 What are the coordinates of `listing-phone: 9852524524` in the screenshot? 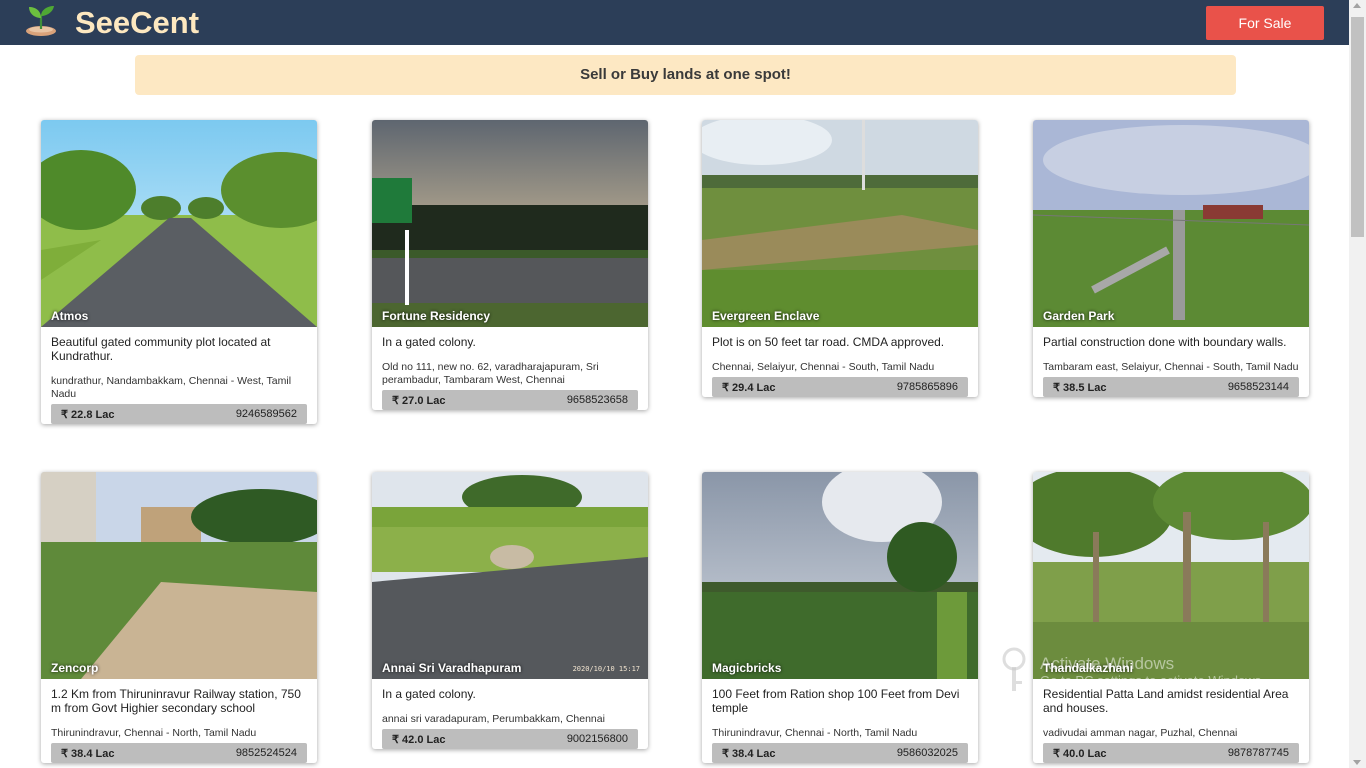 It's located at (266, 753).